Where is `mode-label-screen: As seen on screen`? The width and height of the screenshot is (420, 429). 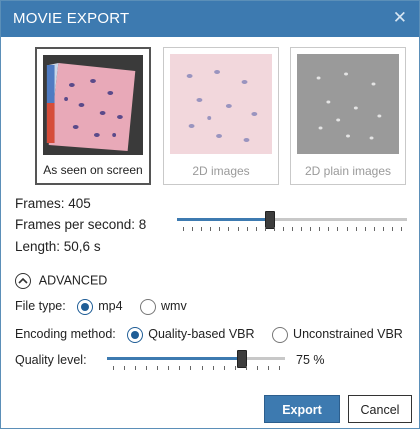
mode-label-screen: As seen on screen is located at coordinates (93, 170).